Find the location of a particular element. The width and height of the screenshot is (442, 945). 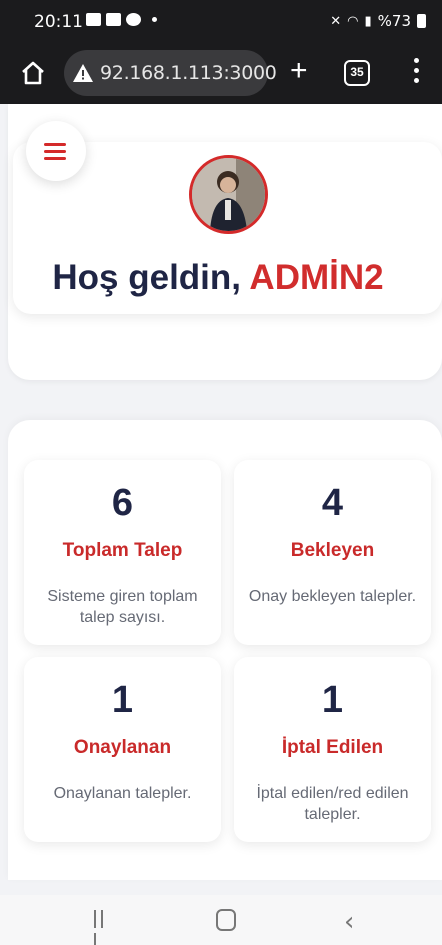

stat-description: İptal edilen/red edilen talepler. is located at coordinates (332, 804).